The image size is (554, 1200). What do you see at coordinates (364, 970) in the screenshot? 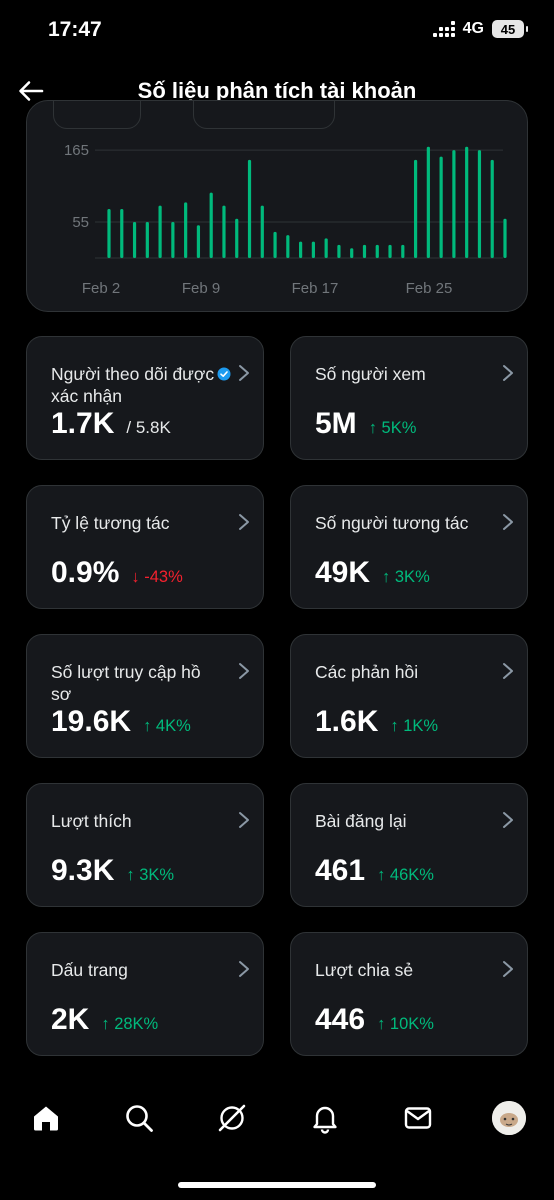
I see `metric-label: Lượt chia sẻ` at bounding box center [364, 970].